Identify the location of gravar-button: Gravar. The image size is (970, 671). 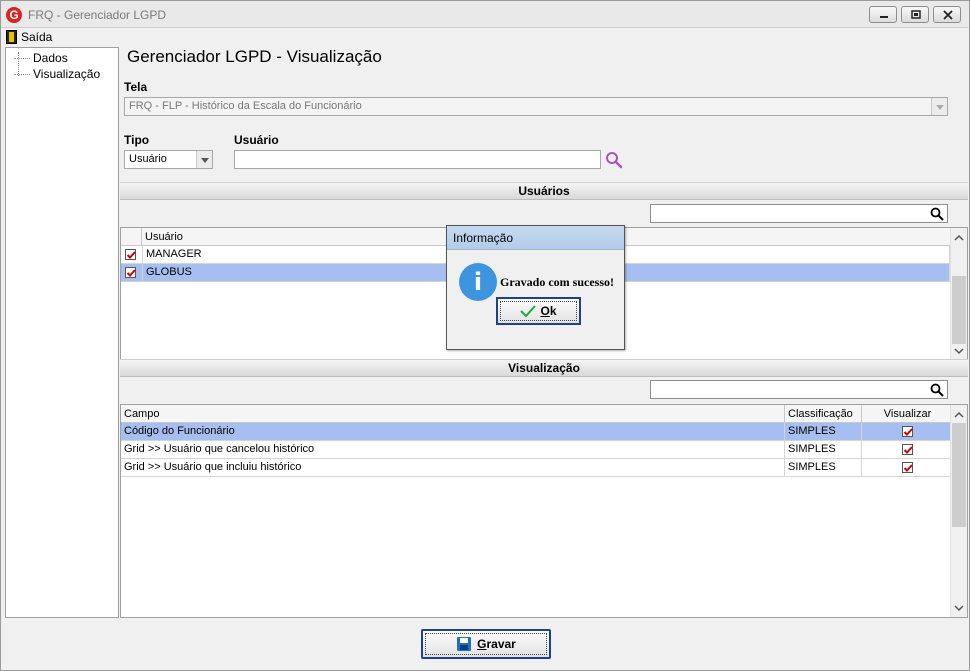
(486, 644).